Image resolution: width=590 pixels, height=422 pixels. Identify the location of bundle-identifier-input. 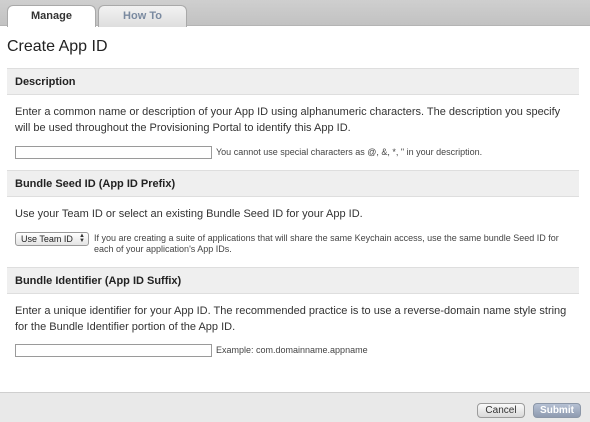
(113, 350).